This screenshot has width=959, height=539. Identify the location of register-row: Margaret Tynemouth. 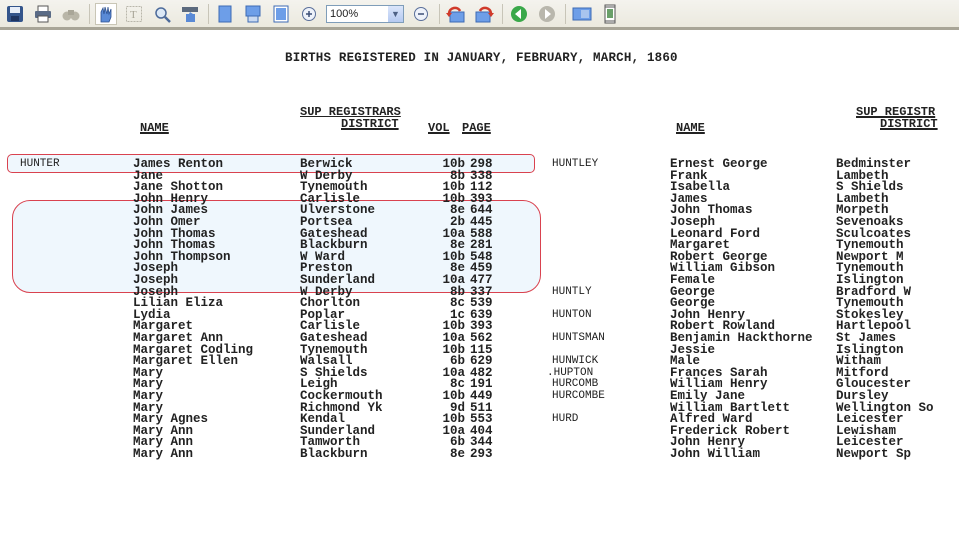
(479, 245).